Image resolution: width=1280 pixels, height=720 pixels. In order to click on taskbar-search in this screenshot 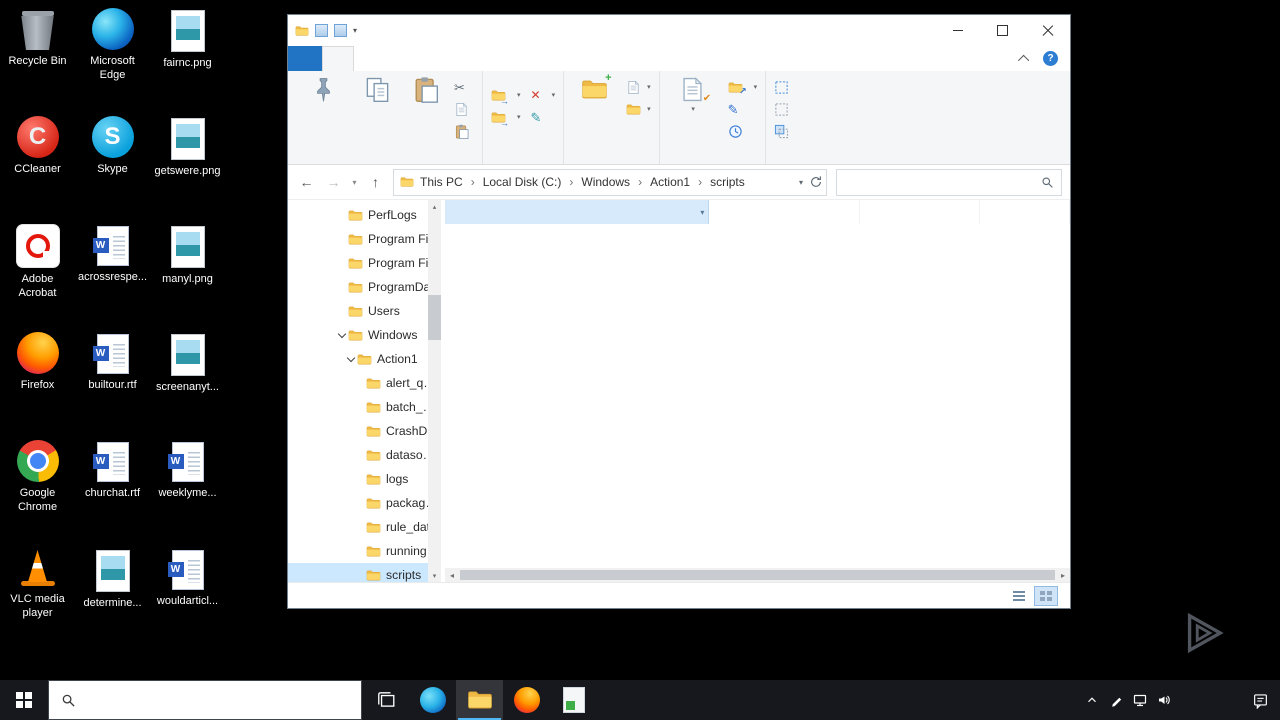, I will do `click(205, 700)`.